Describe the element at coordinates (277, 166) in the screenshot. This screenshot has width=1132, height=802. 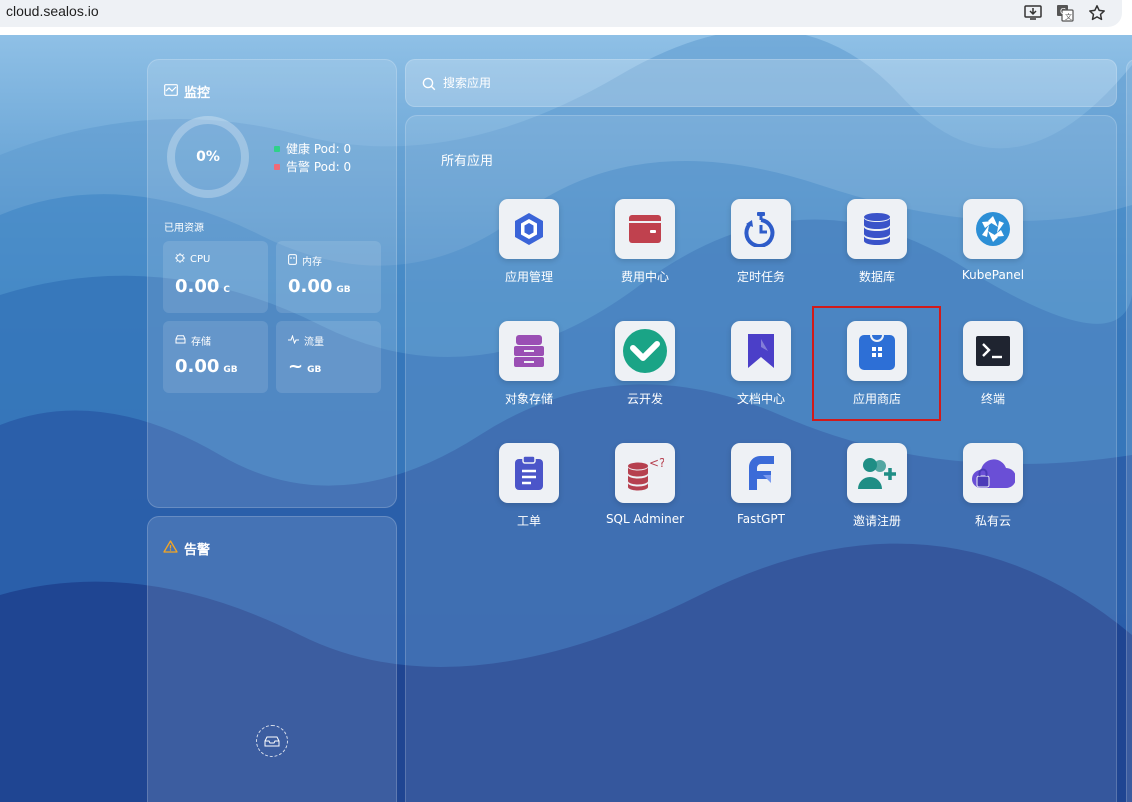
I see `alert-dot-icon` at that location.